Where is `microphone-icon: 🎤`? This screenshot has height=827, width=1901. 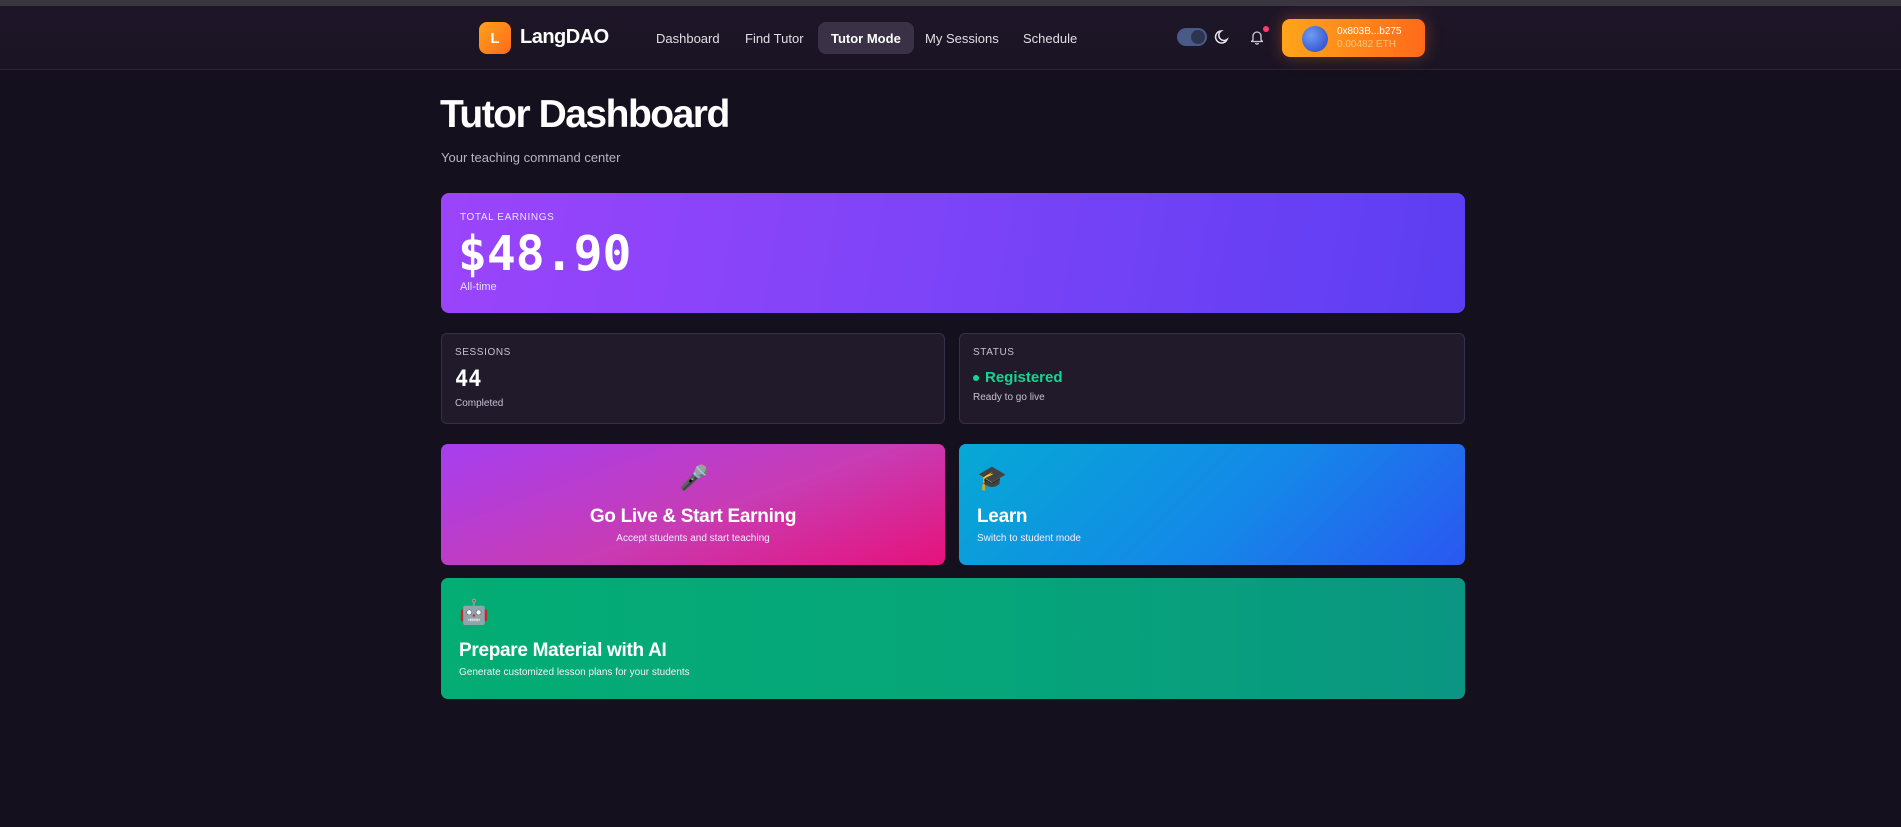 microphone-icon: 🎤 is located at coordinates (694, 478).